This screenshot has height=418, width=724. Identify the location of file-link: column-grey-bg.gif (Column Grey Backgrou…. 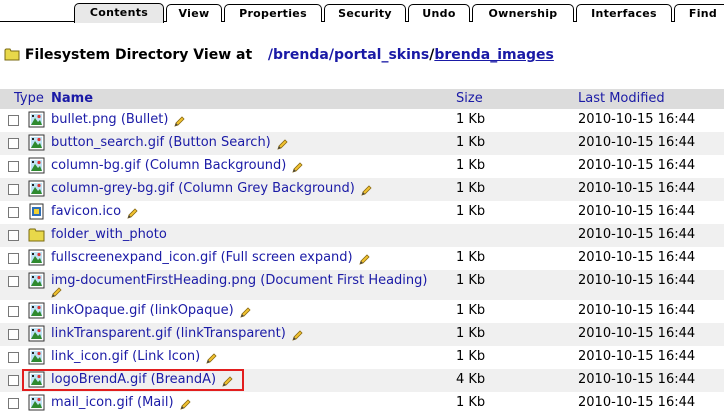
(203, 188).